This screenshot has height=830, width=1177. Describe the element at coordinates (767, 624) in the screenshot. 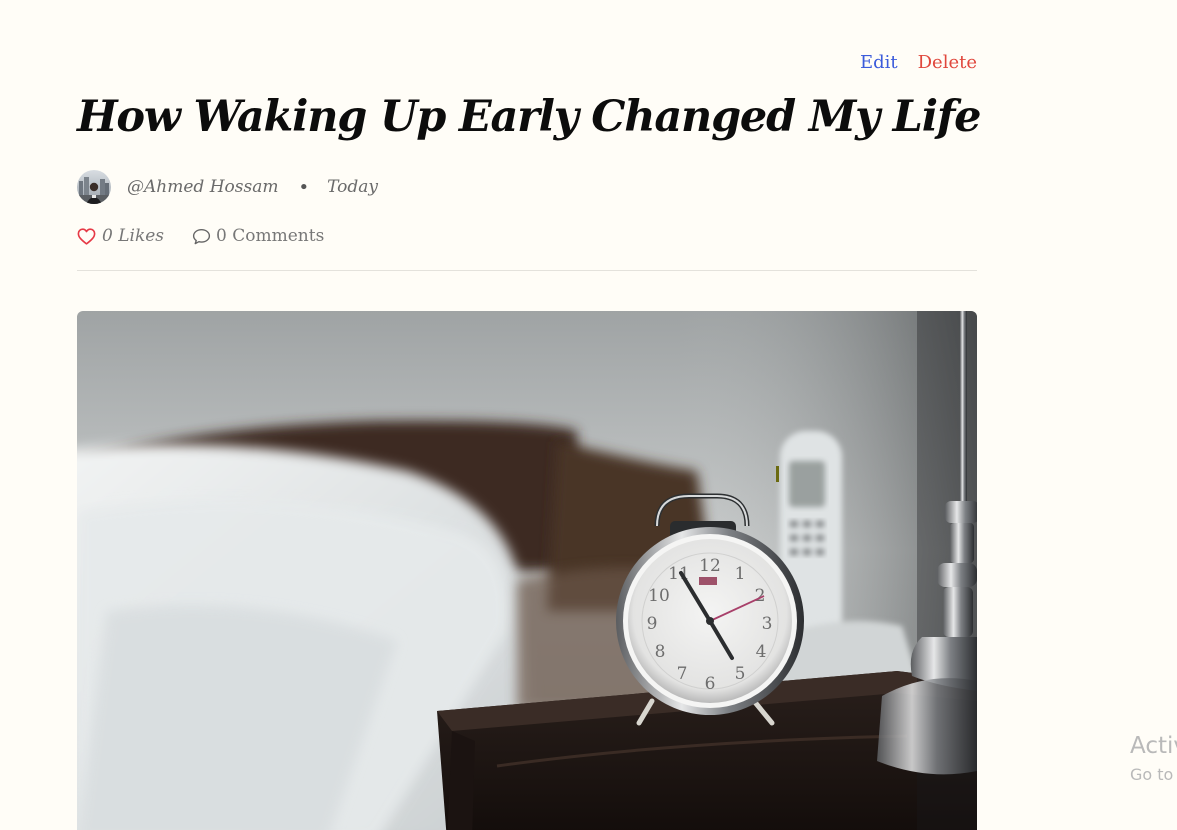

I see `svg-text: 3` at that location.